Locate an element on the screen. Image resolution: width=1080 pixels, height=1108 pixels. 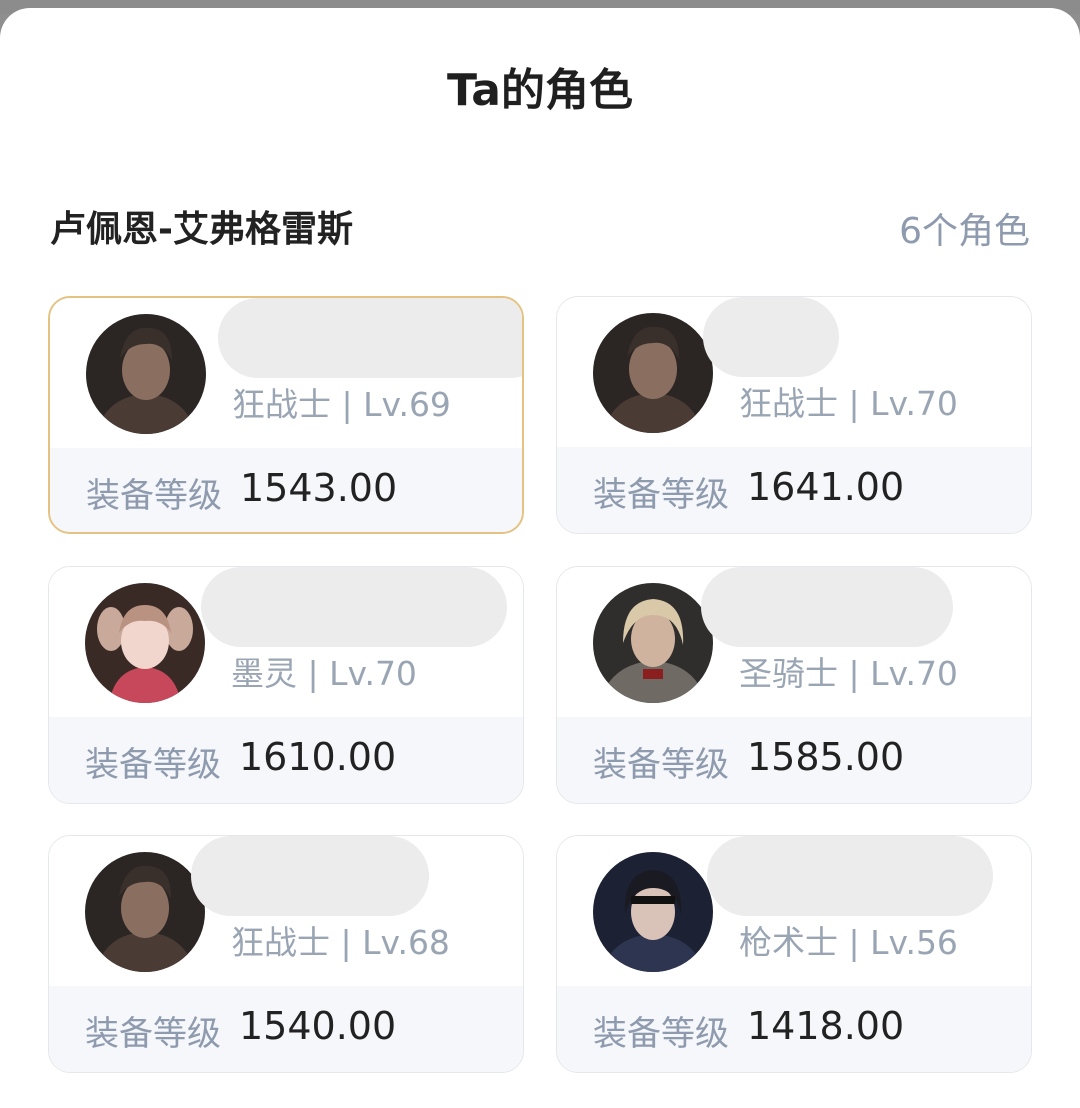
character-card: 枪术士 | Lv.56 装备等级 1418.00 is located at coordinates (794, 954).